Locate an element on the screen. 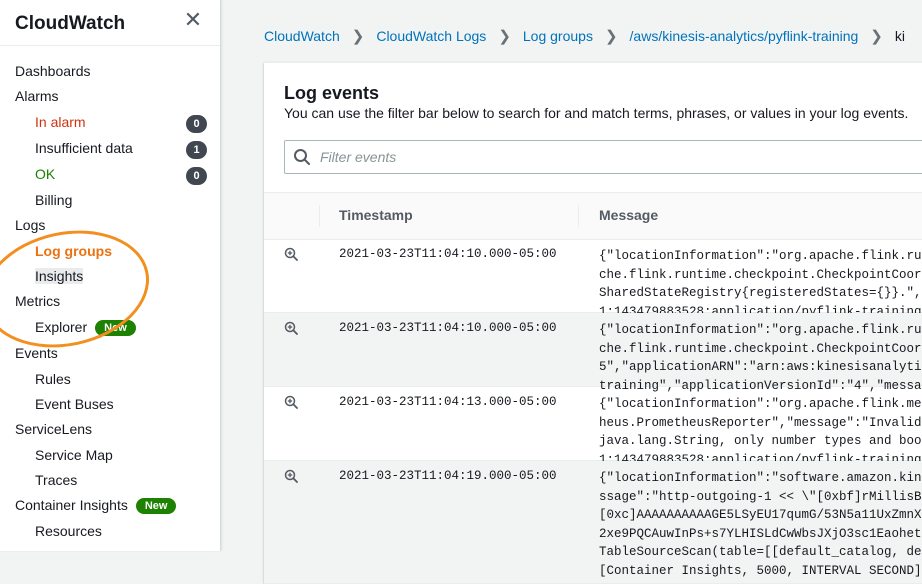  table-header: Timestamp Message is located at coordinates (593, 216).